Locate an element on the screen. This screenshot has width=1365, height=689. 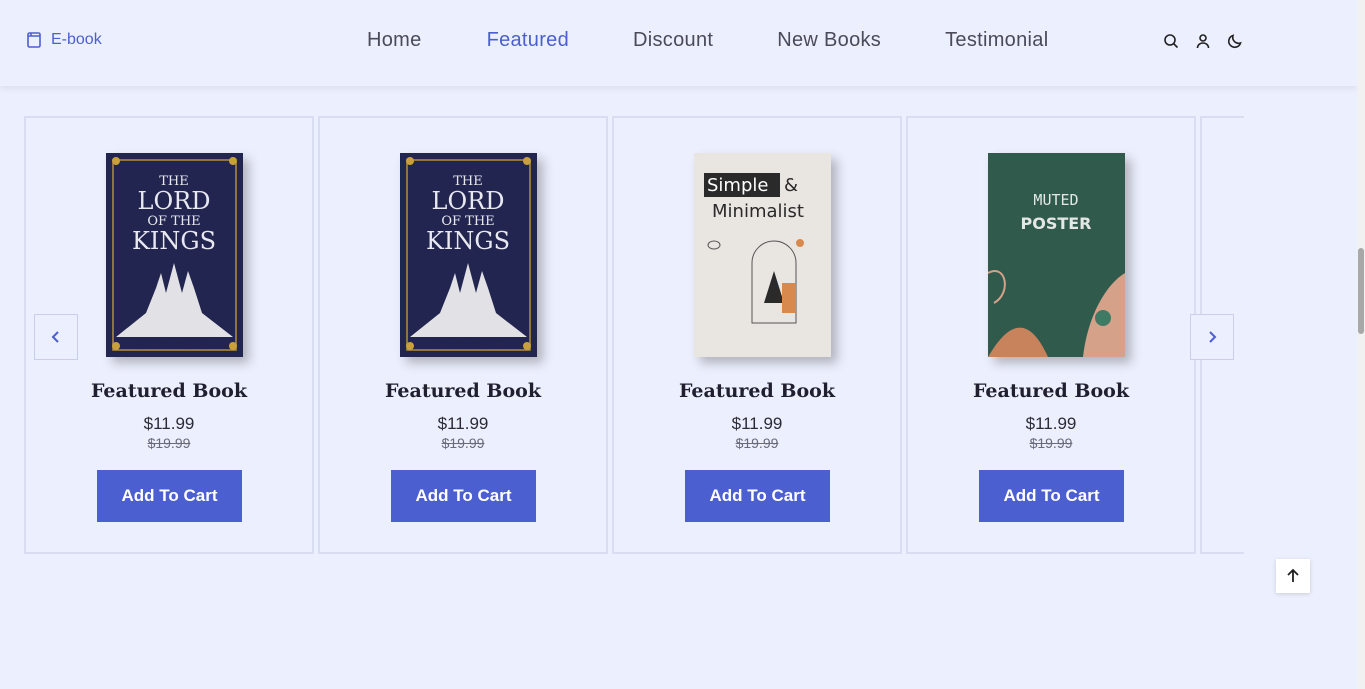
svg-text: Minimalist is located at coordinates (758, 211).